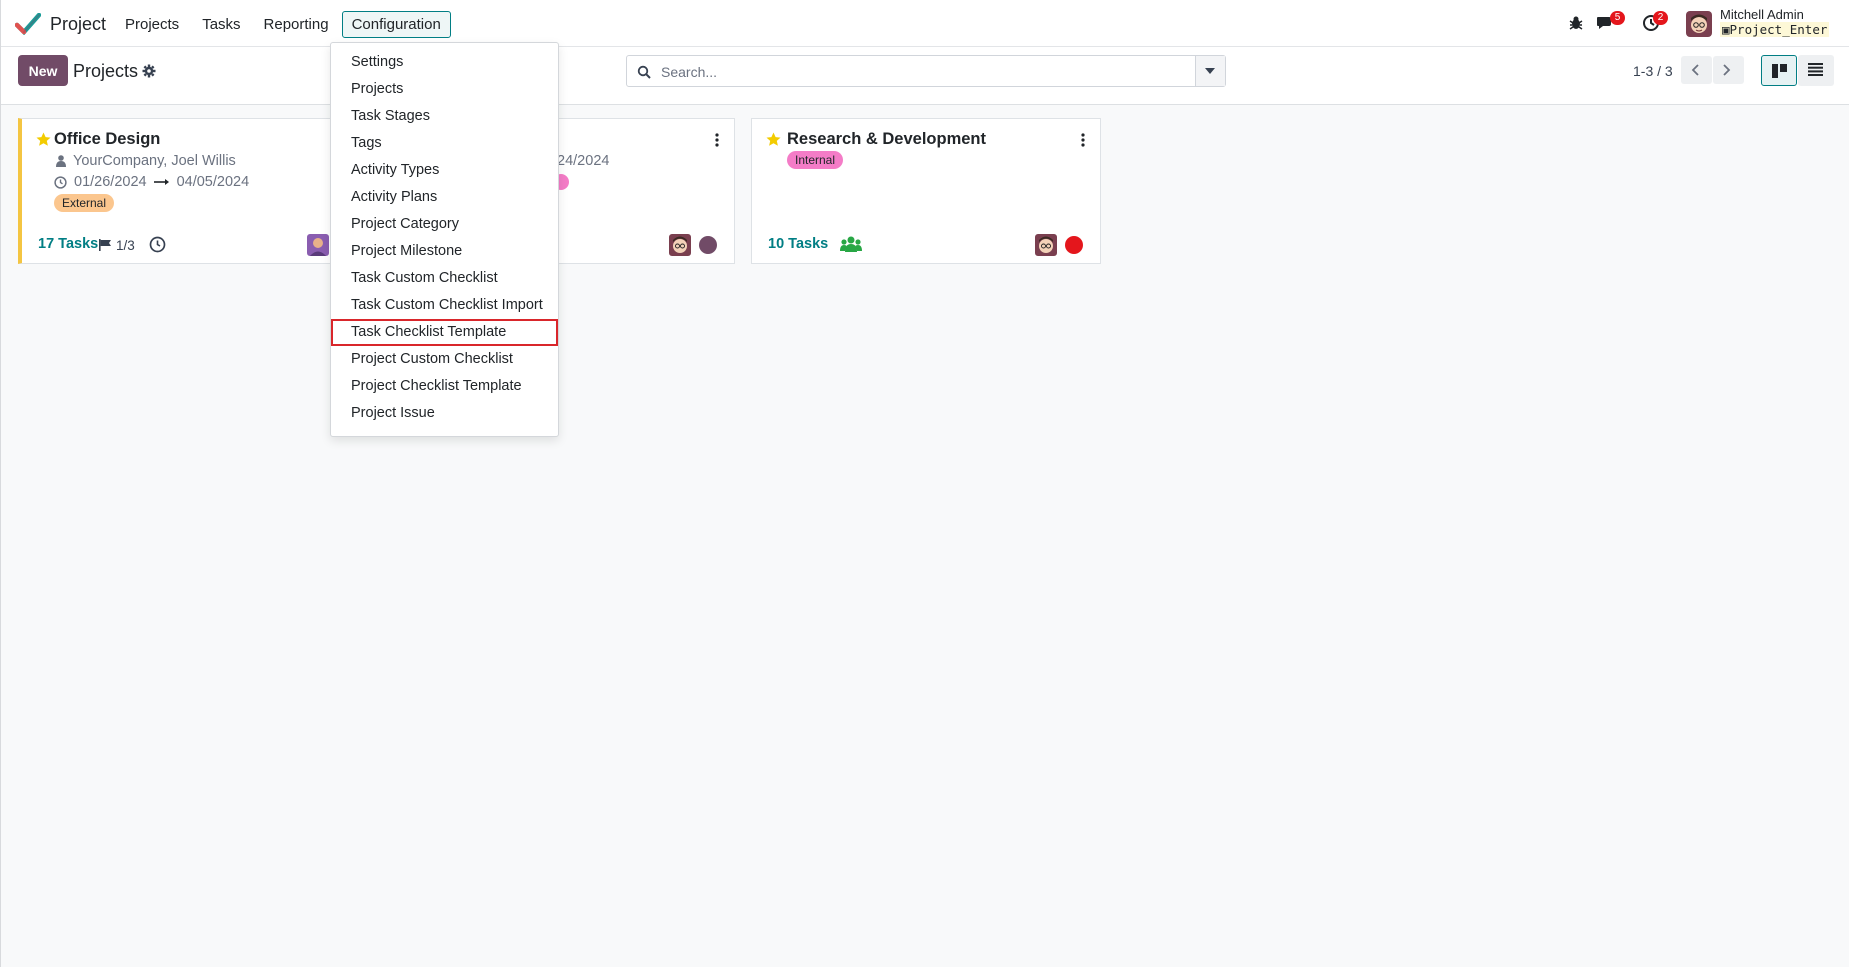 The image size is (1849, 967). What do you see at coordinates (60, 182) in the screenshot?
I see `clock-icon` at bounding box center [60, 182].